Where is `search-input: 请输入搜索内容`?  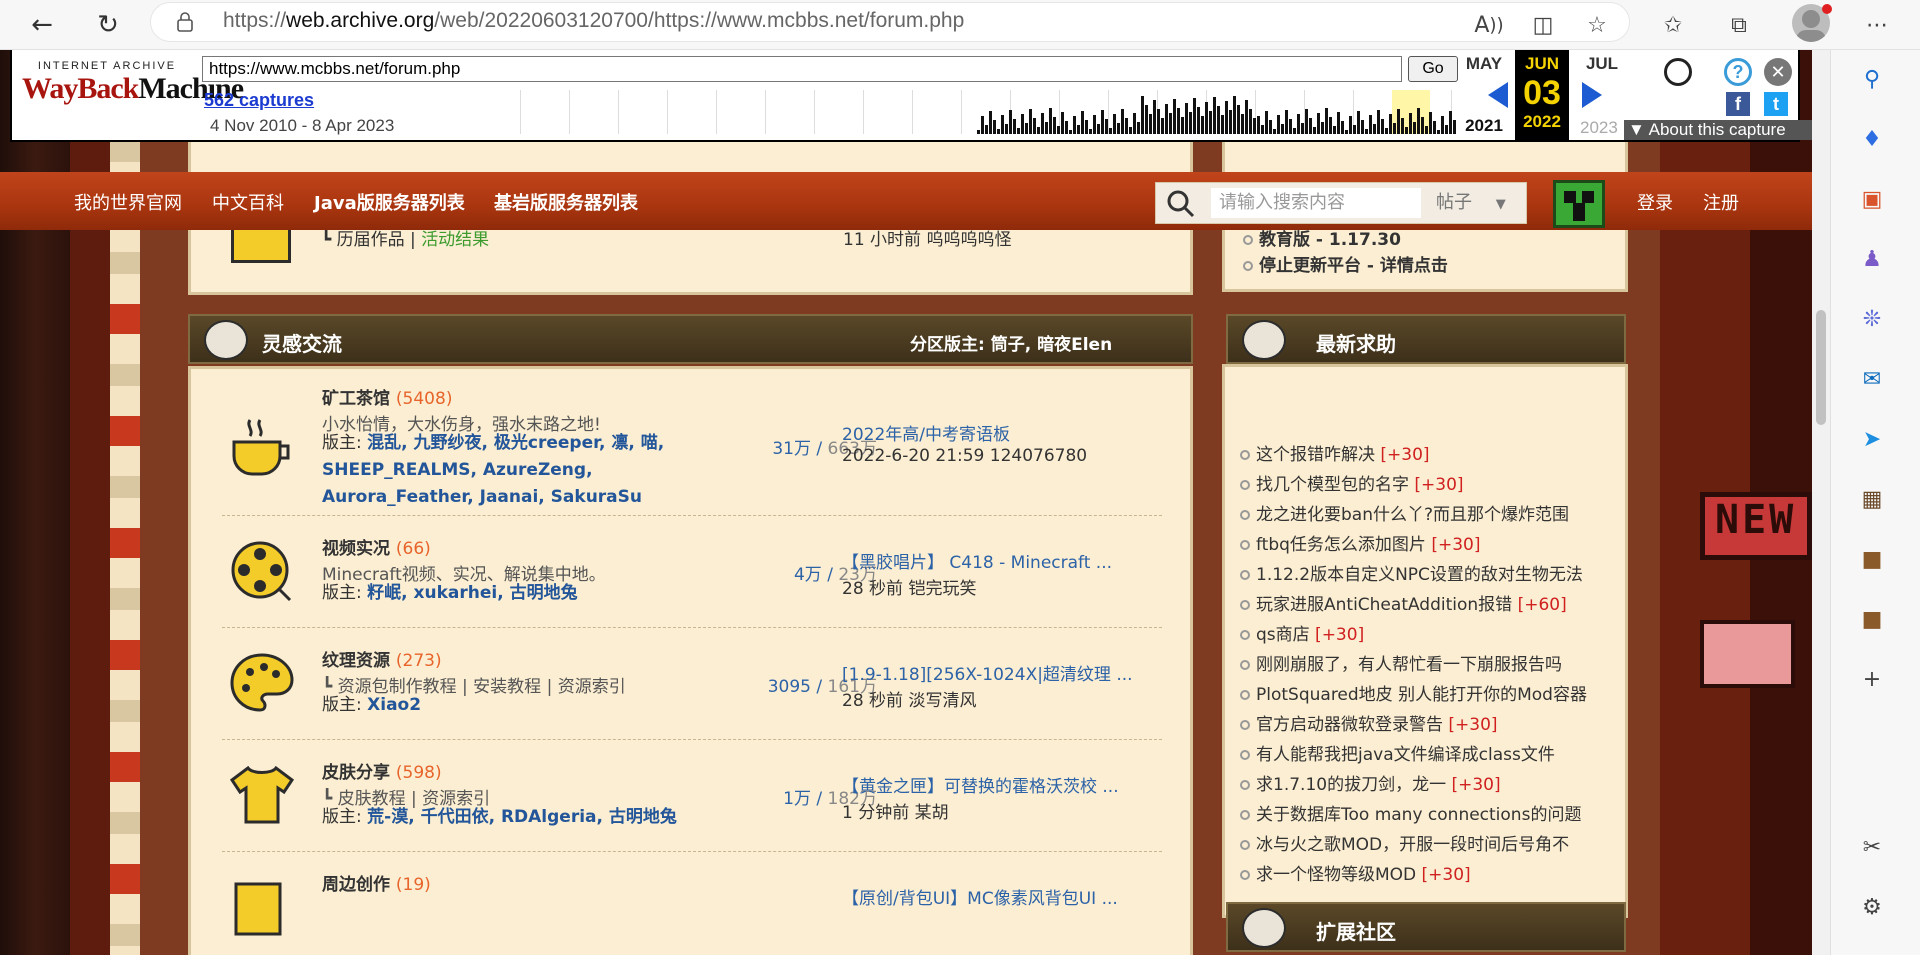 search-input: 请输入搜索内容 is located at coordinates (1316, 203).